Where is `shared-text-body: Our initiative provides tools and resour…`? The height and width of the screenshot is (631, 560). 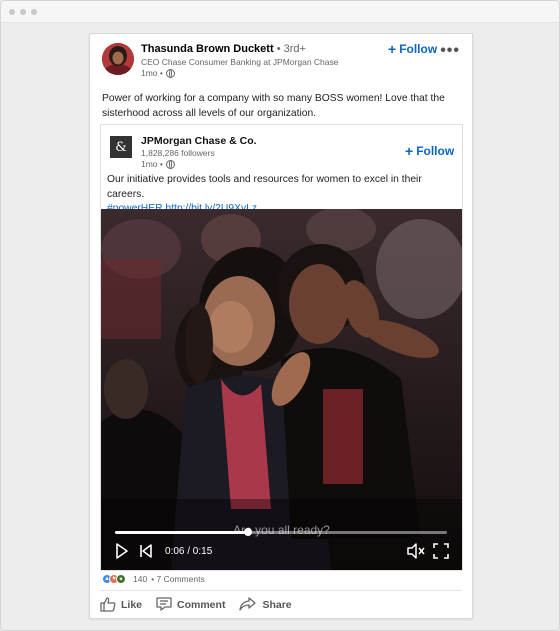 shared-text-body: Our initiative provides tools and resour… is located at coordinates (264, 187).